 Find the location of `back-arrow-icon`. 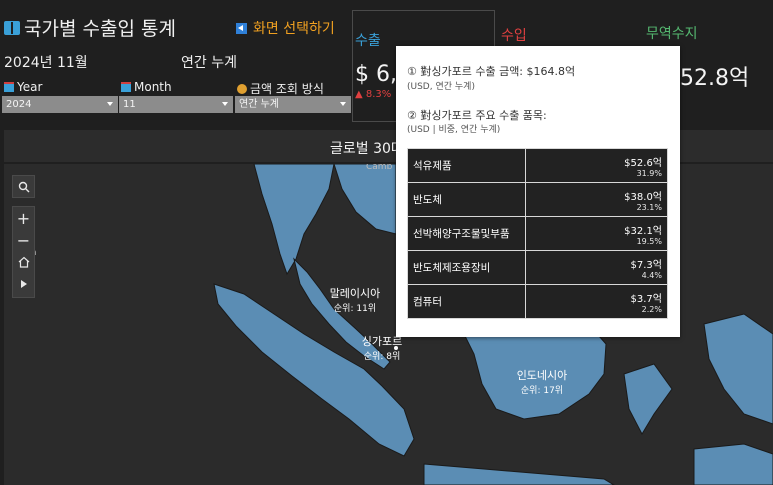

back-arrow-icon is located at coordinates (241, 28).